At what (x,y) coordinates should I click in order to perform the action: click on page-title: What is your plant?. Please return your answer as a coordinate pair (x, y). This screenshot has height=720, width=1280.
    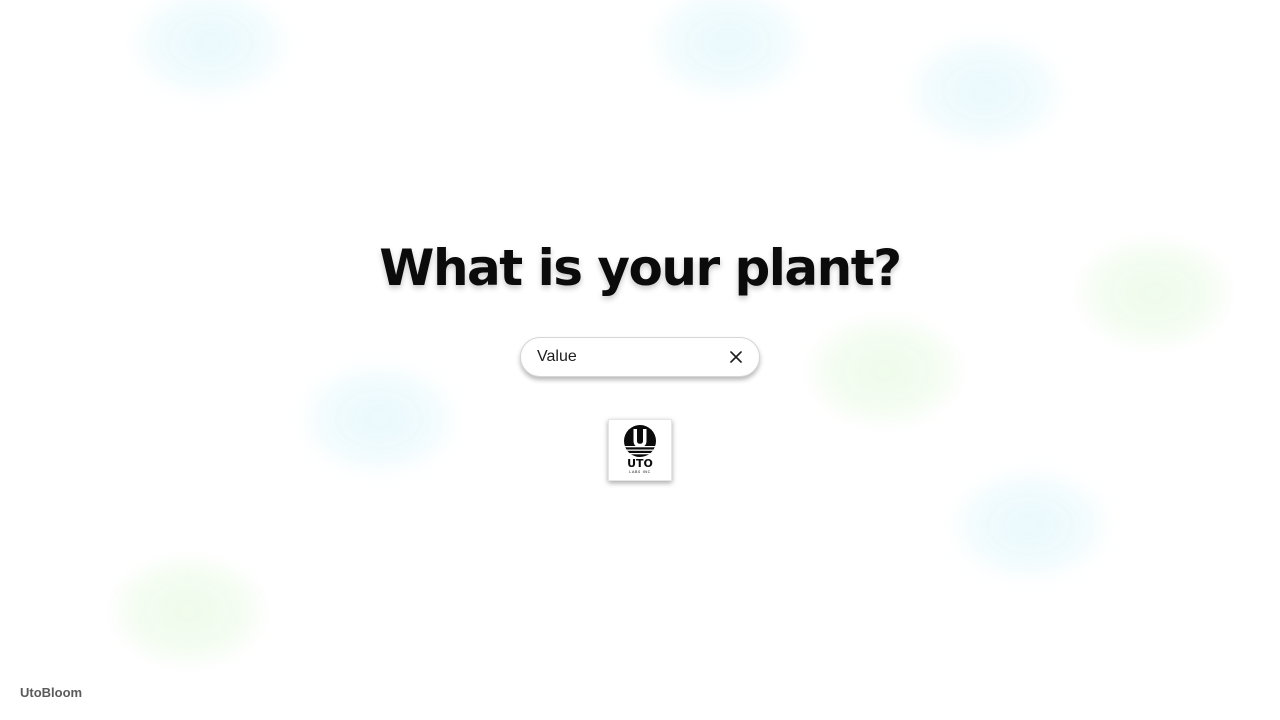
    Looking at the image, I should click on (640, 268).